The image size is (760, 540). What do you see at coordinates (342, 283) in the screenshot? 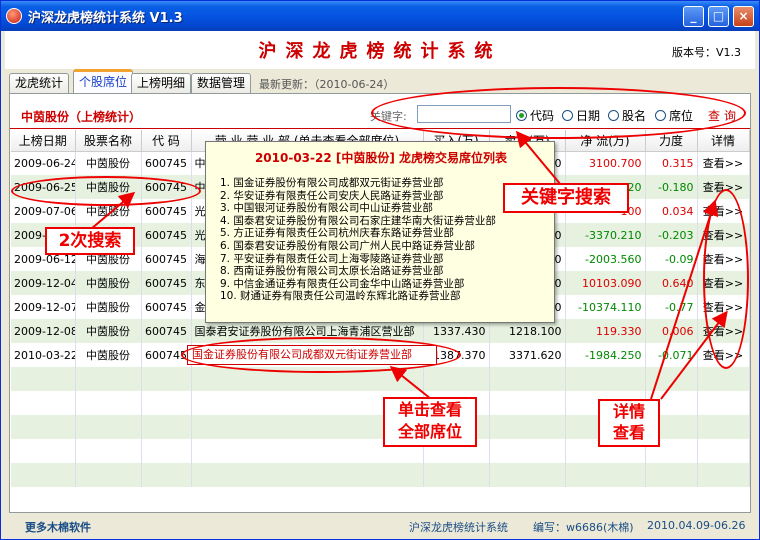
I see `popup-seat-item: 9. 中信金通证券有限责任公司金华中山路证券营业部` at bounding box center [342, 283].